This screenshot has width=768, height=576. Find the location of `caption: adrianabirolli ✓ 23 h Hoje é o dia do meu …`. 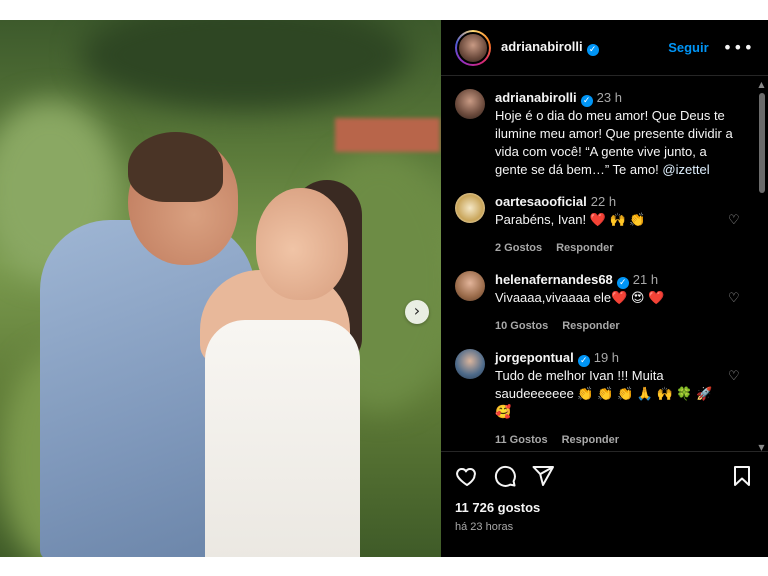

caption: adrianabirolli ✓ 23 h Hoje é o dia do meu … is located at coordinates (598, 134).